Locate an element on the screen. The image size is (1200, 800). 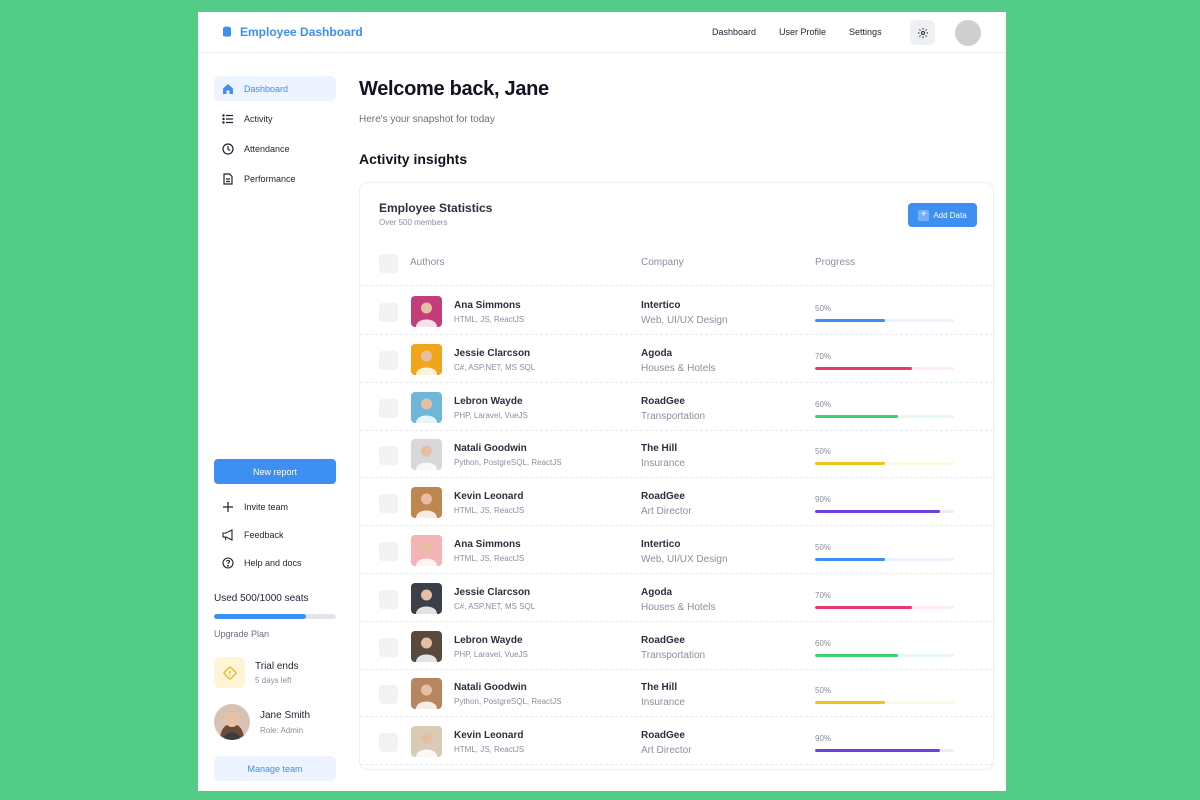
manage-team-button: Manage team is located at coordinates (275, 768).